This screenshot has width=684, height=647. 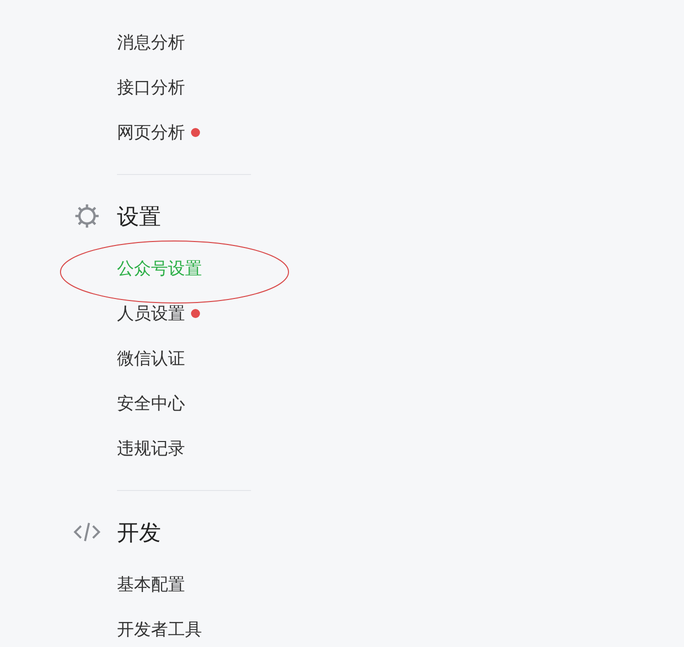 I want to click on menu-item: 基本配置, so click(x=151, y=585).